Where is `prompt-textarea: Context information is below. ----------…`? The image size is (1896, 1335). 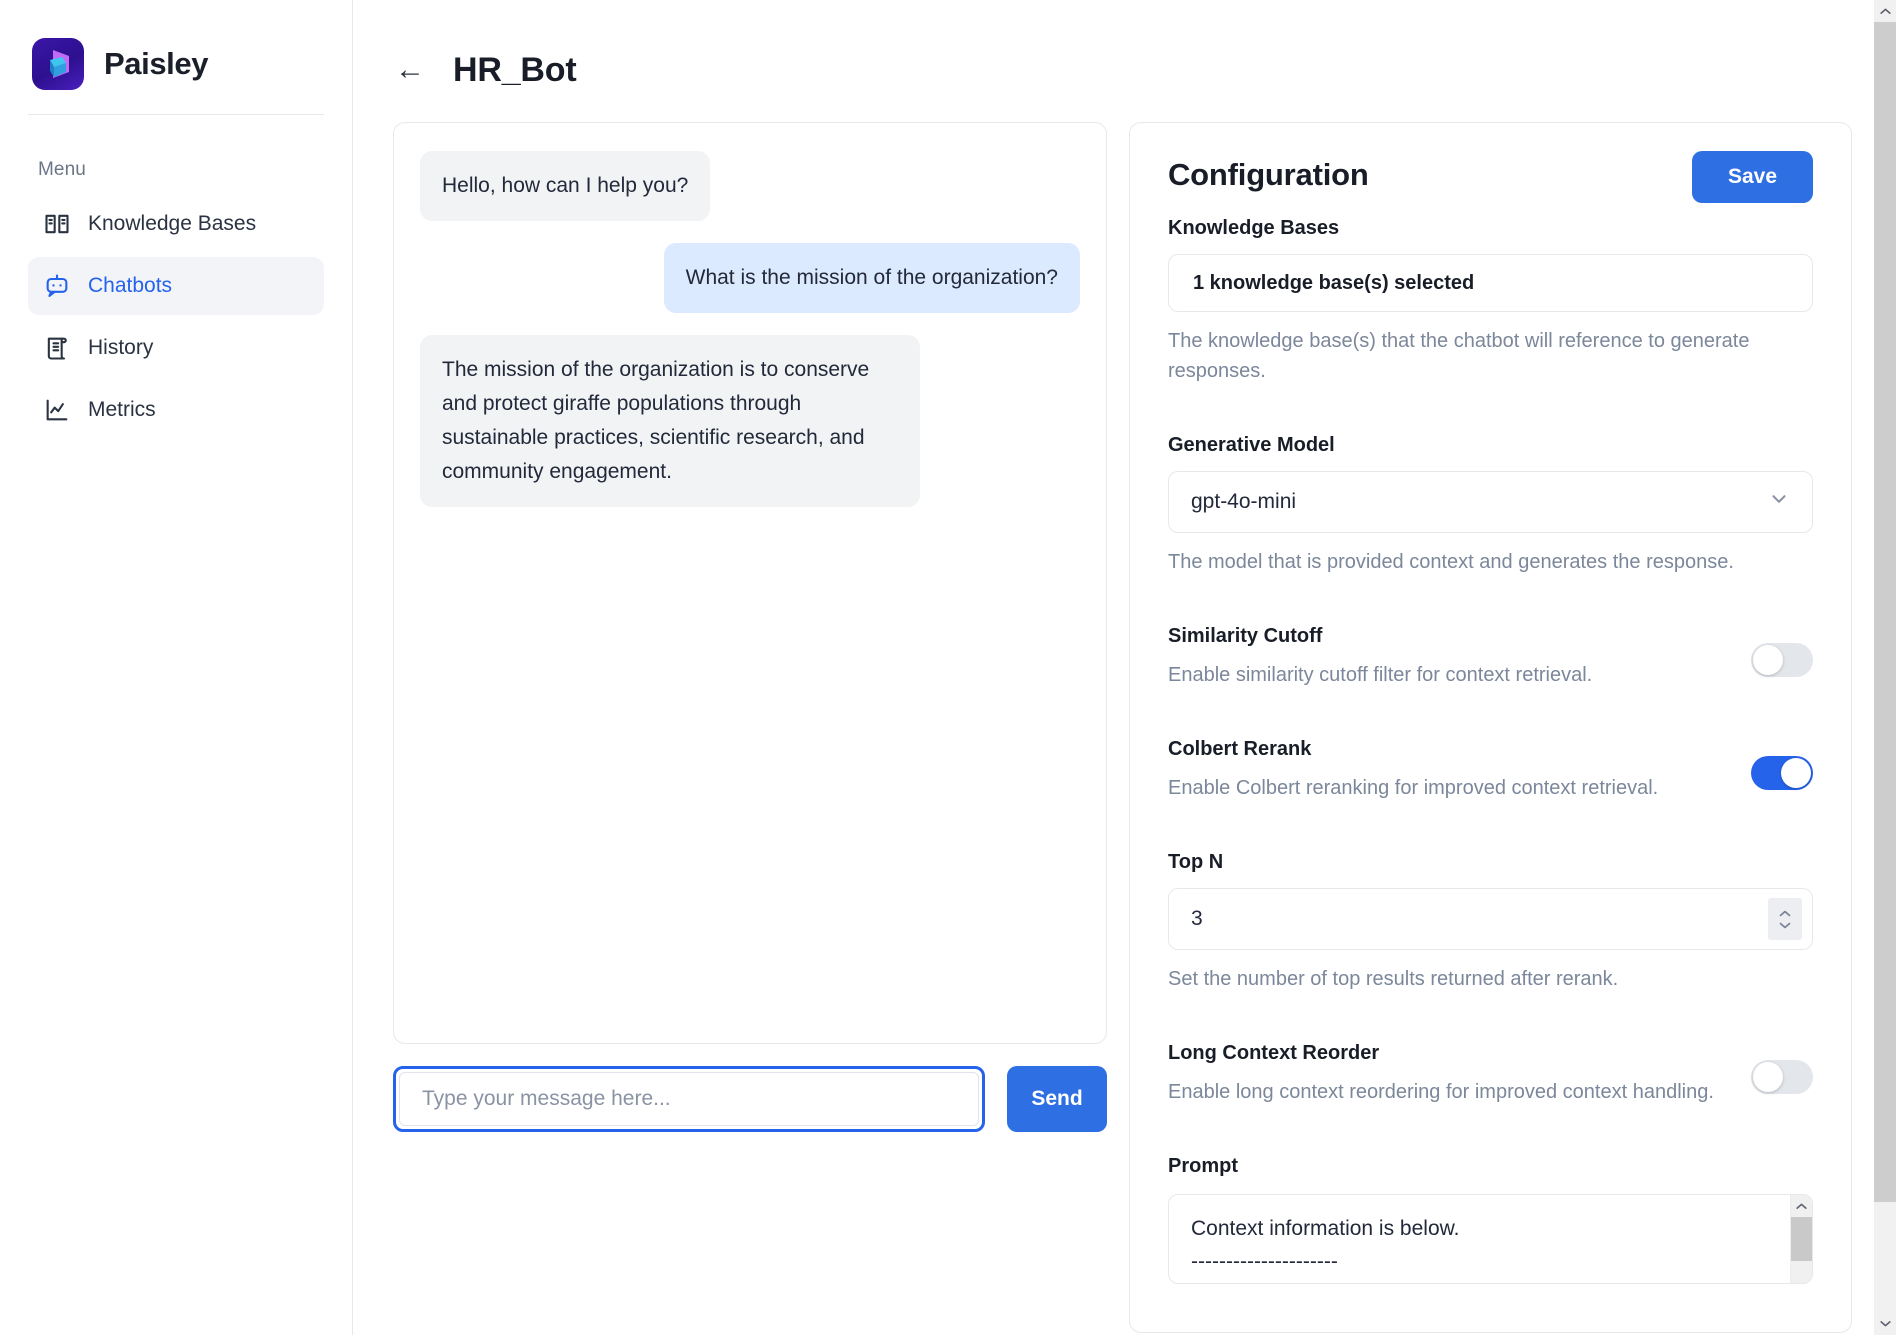 prompt-textarea: Context information is below. ----------… is located at coordinates (1479, 1239).